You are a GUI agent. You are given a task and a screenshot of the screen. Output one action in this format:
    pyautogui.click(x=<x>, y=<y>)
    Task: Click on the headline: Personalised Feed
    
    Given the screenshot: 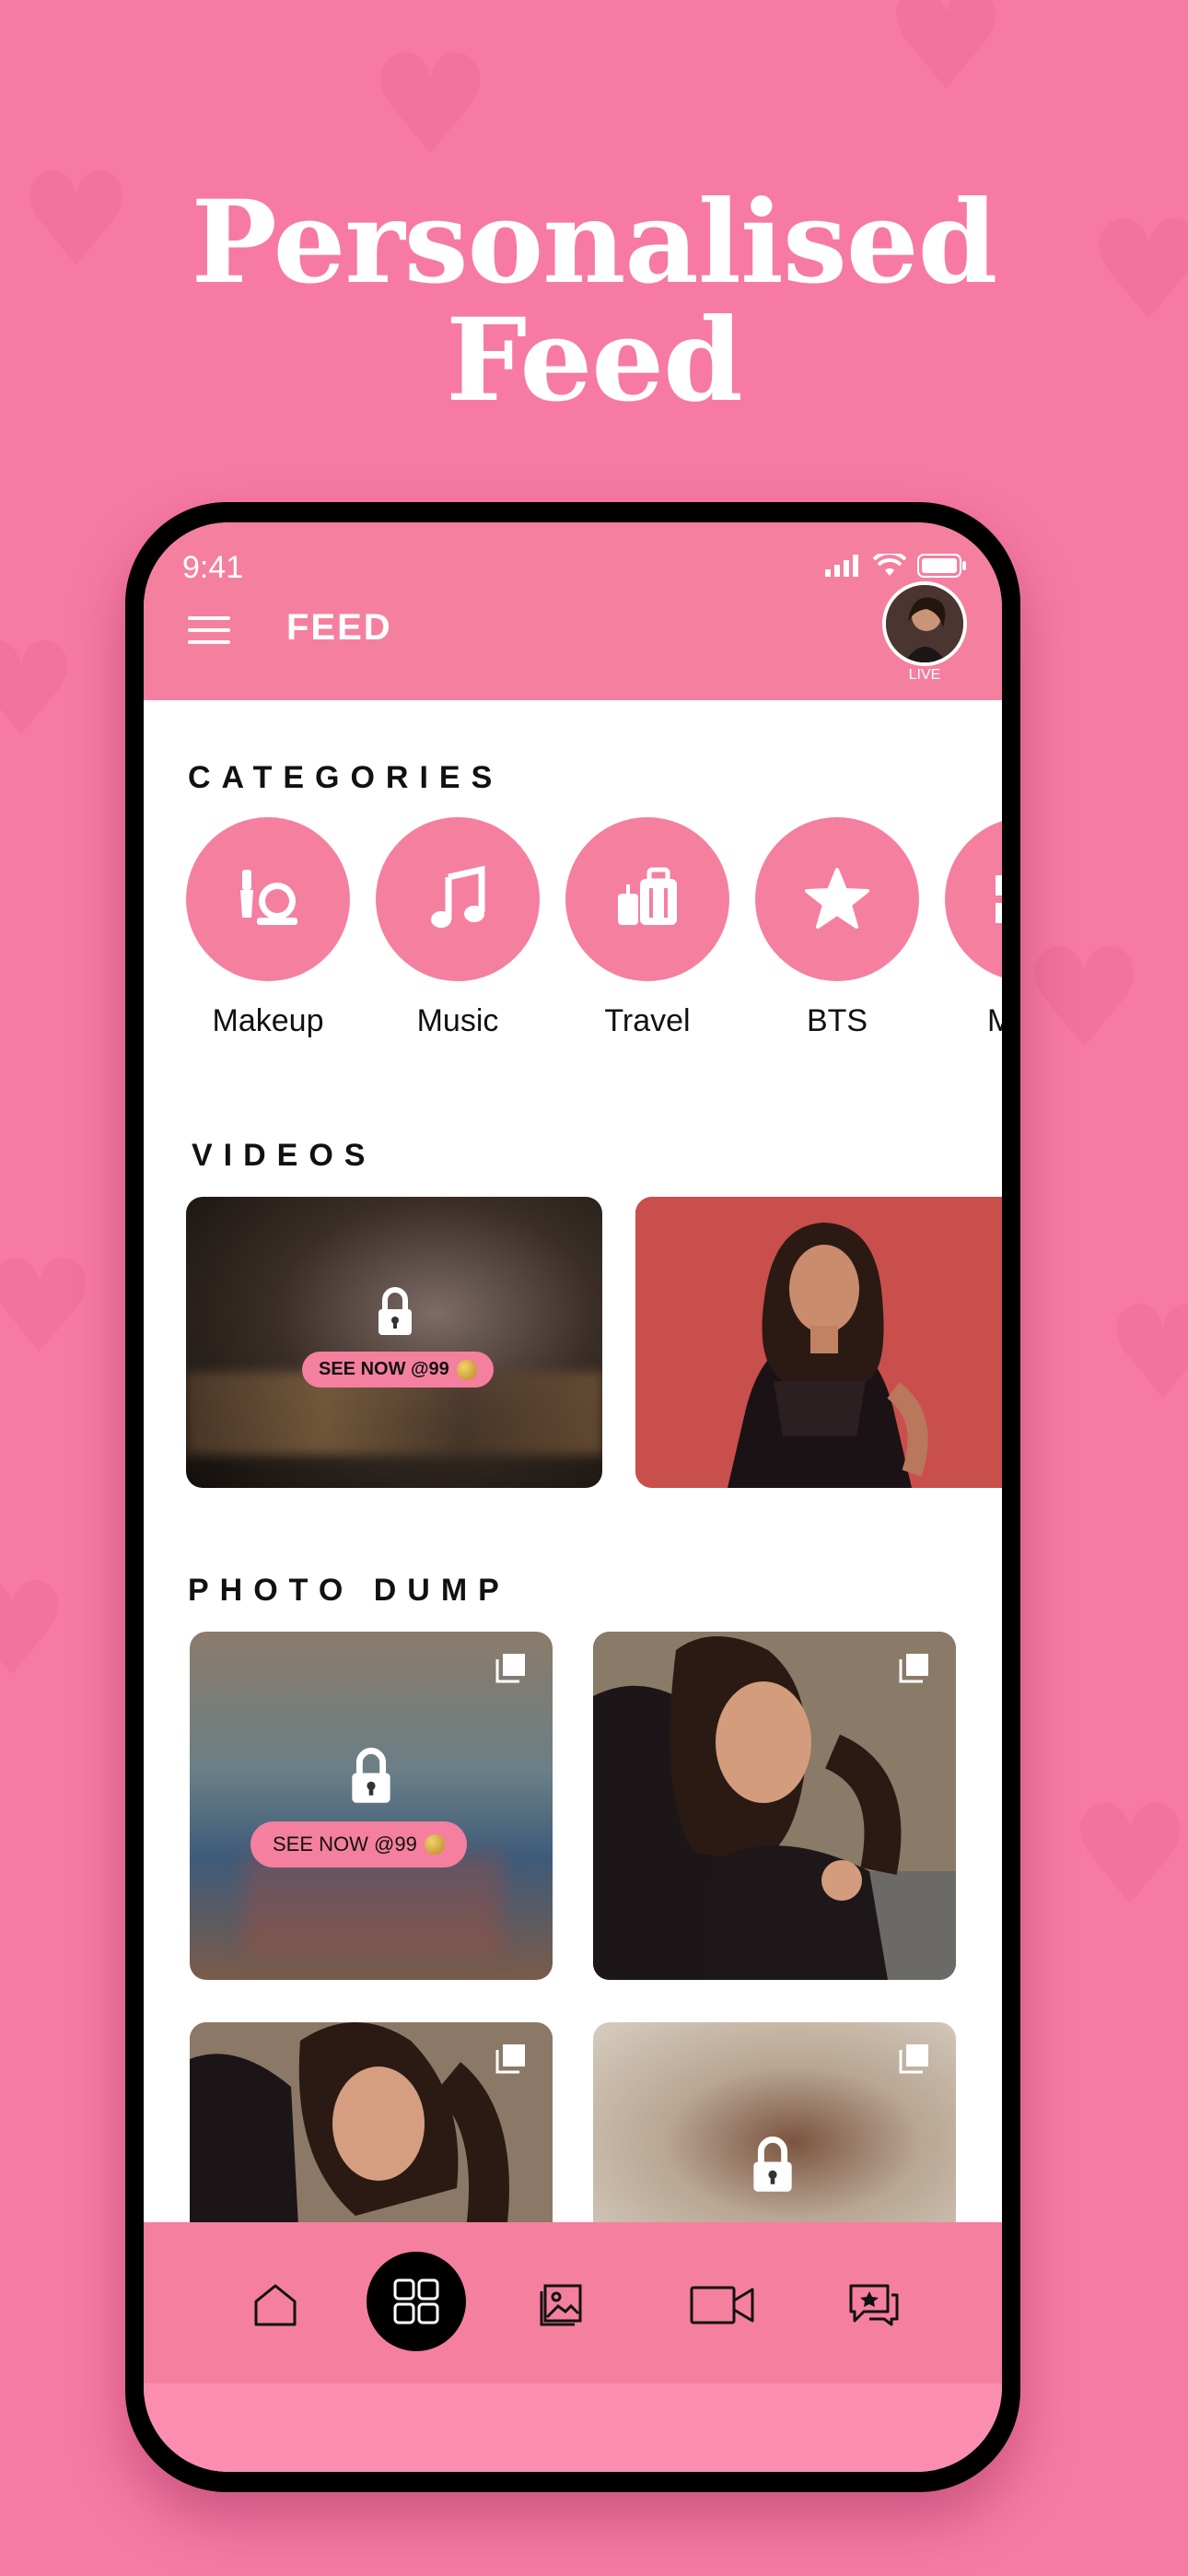 What is the action you would take?
    pyautogui.click(x=594, y=302)
    